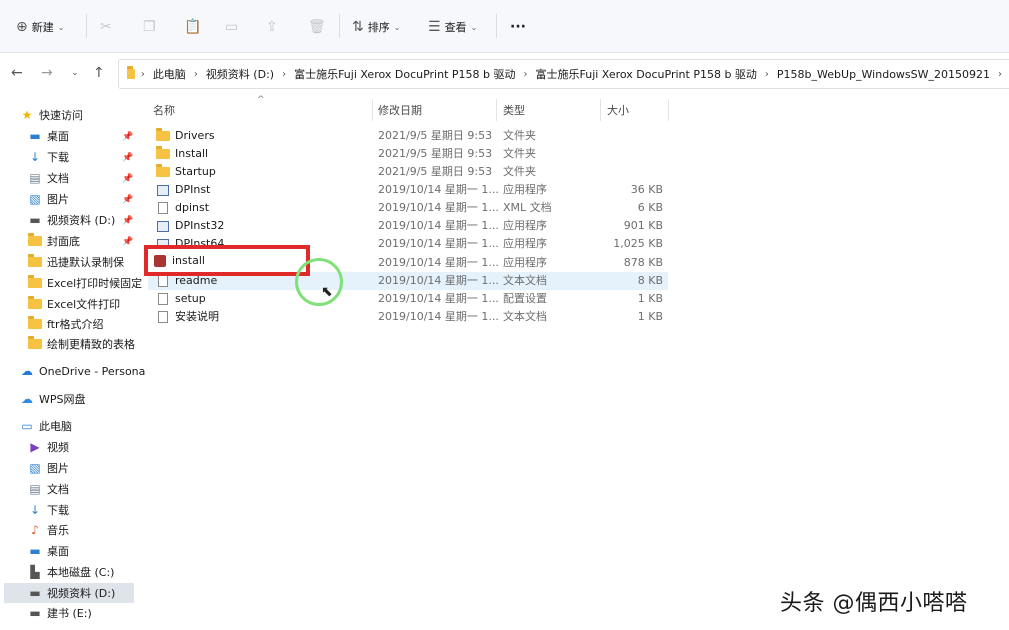 The height and width of the screenshot is (630, 1009). What do you see at coordinates (408, 136) in the screenshot?
I see `file-row: Drivers 2021/9/5 星期日 9:53 文件夹` at bounding box center [408, 136].